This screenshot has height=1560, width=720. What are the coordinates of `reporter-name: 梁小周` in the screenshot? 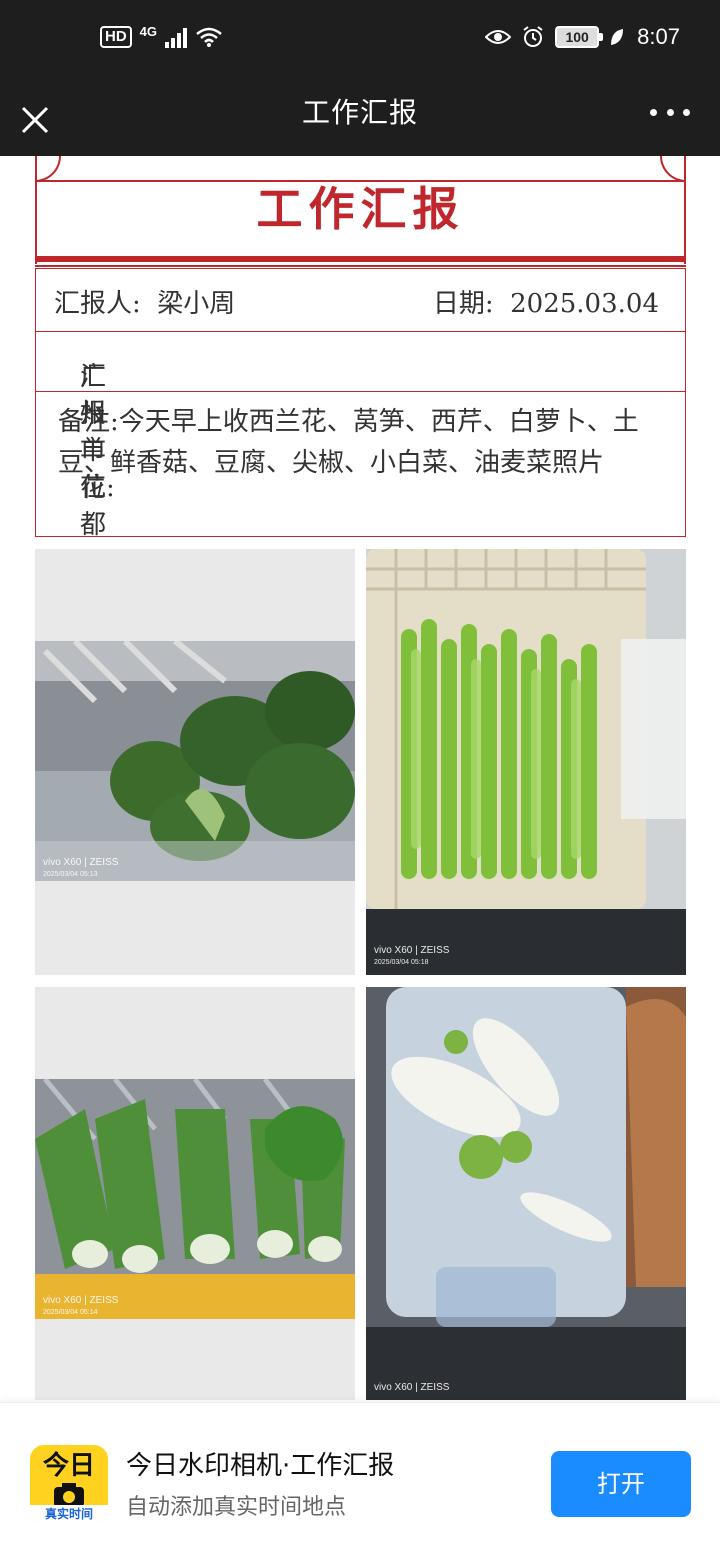 It's located at (196, 304).